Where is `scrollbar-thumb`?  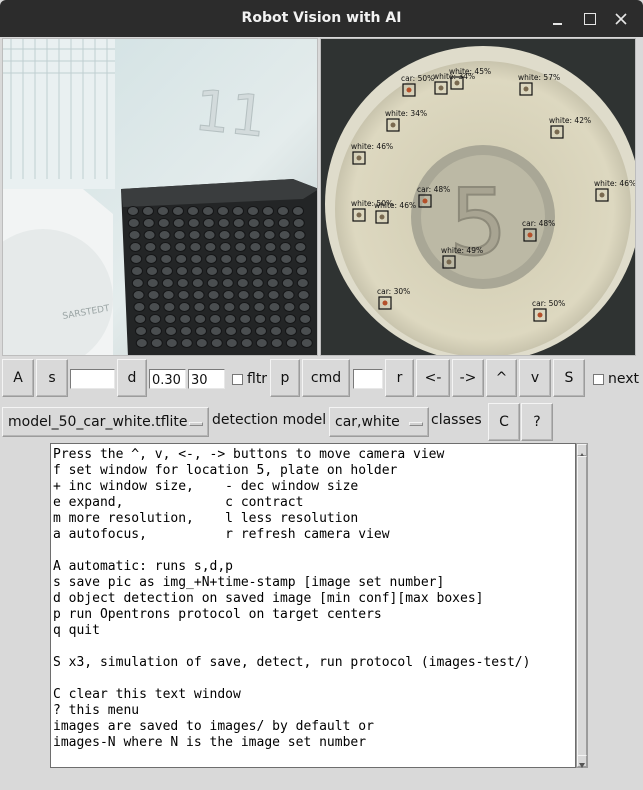
scrollbar-thumb is located at coordinates (582, 606).